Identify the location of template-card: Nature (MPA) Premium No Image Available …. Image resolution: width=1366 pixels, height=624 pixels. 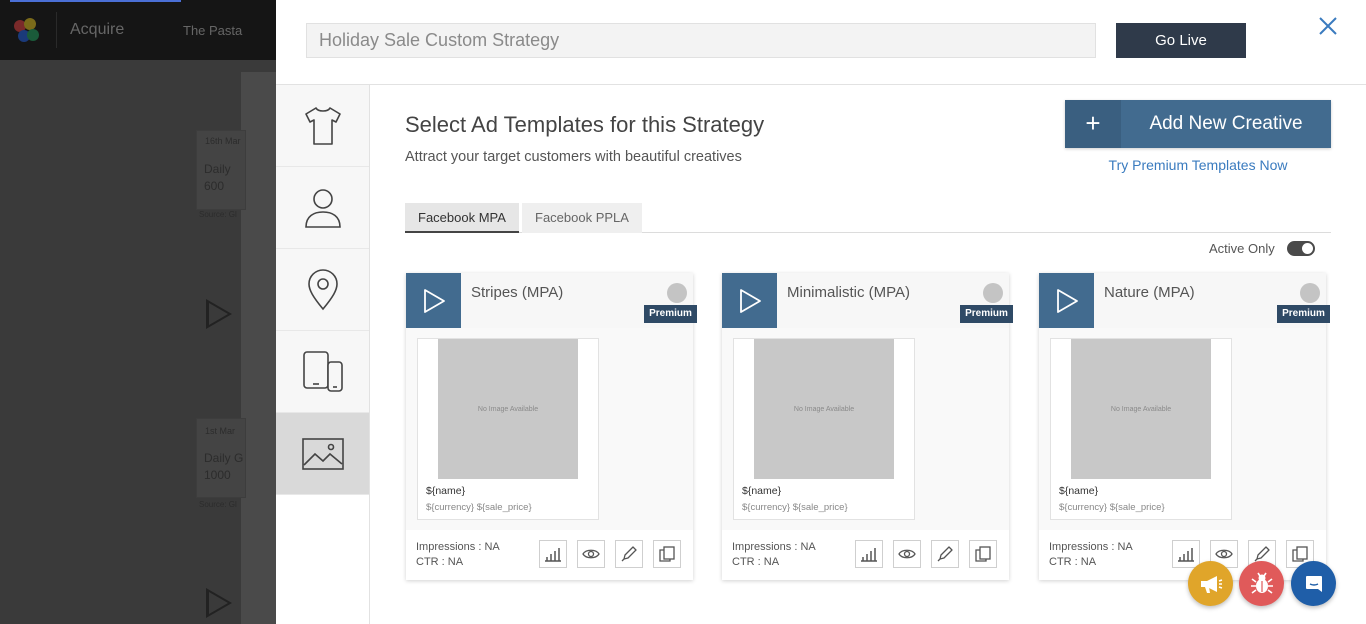
(1184, 426).